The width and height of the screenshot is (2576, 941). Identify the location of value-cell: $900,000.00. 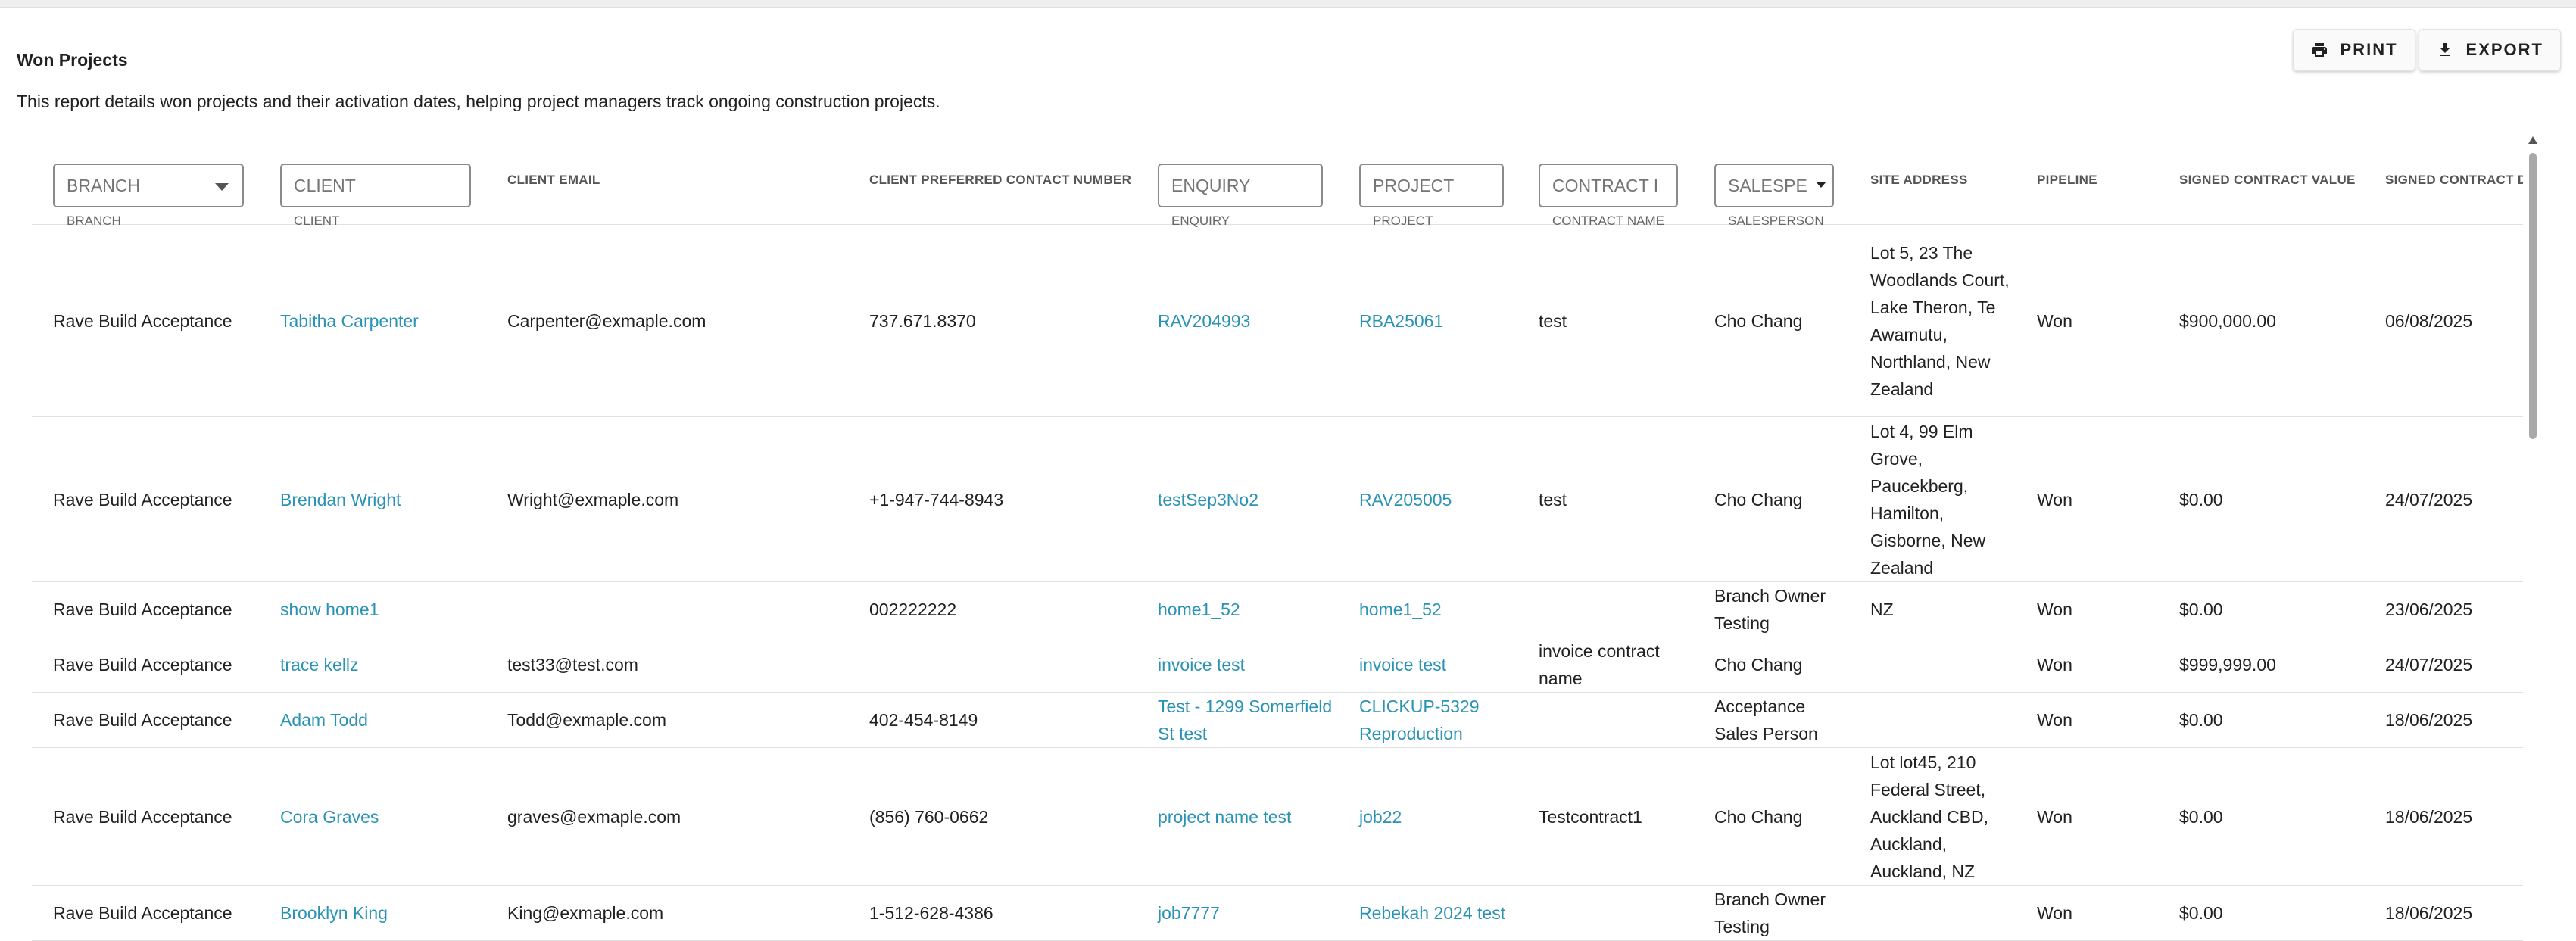
(2261, 320).